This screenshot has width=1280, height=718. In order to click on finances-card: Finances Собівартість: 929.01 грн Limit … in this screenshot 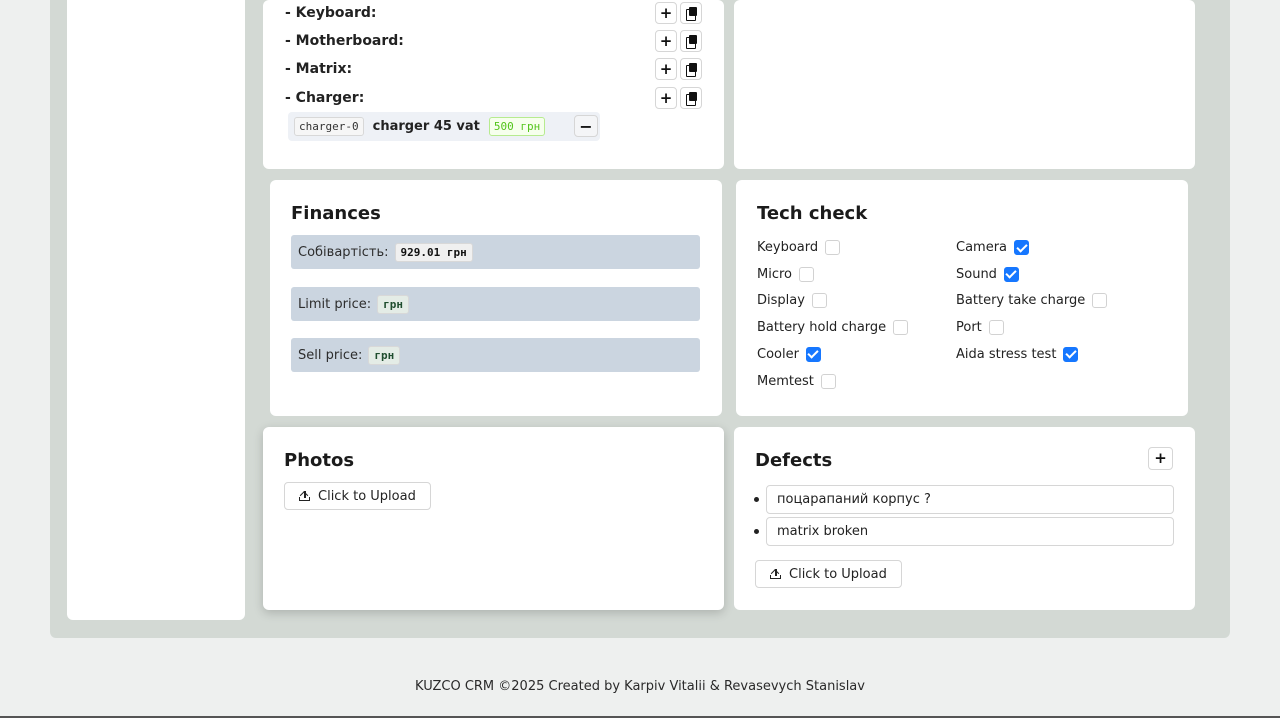, I will do `click(496, 298)`.